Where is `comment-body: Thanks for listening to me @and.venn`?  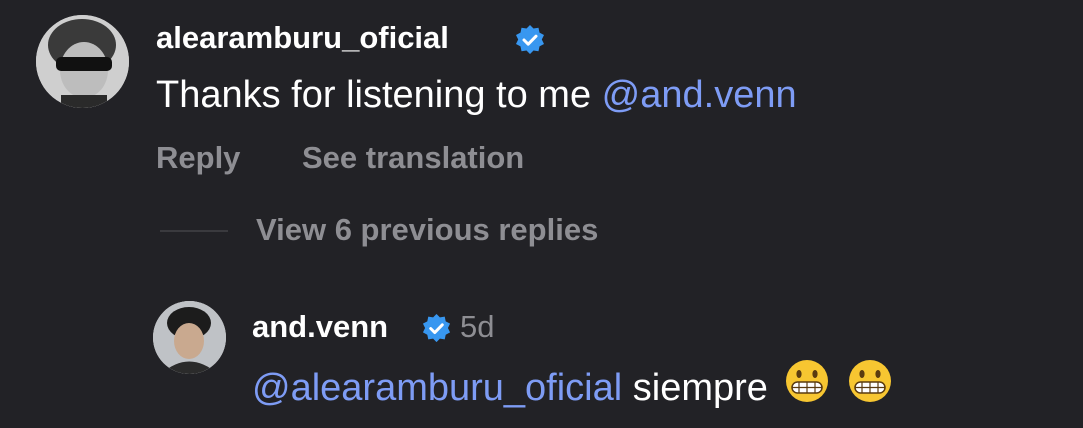 comment-body: Thanks for listening to me @and.venn is located at coordinates (476, 95).